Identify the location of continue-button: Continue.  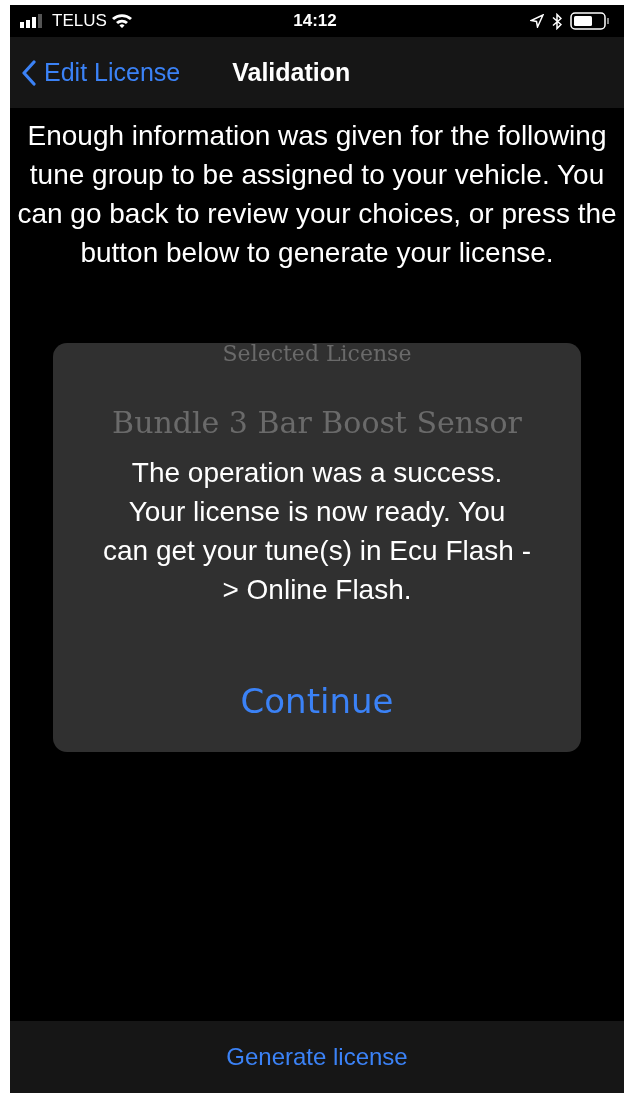
(317, 701).